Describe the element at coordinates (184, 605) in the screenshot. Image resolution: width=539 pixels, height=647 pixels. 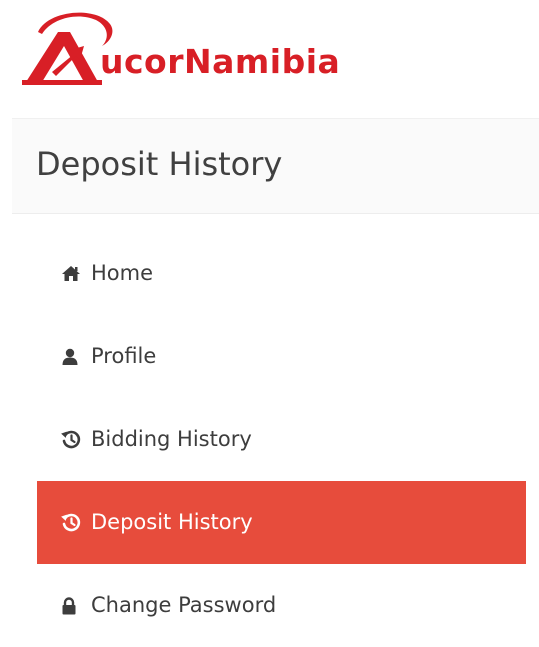
I see `menu-item-label: Change Password` at that location.